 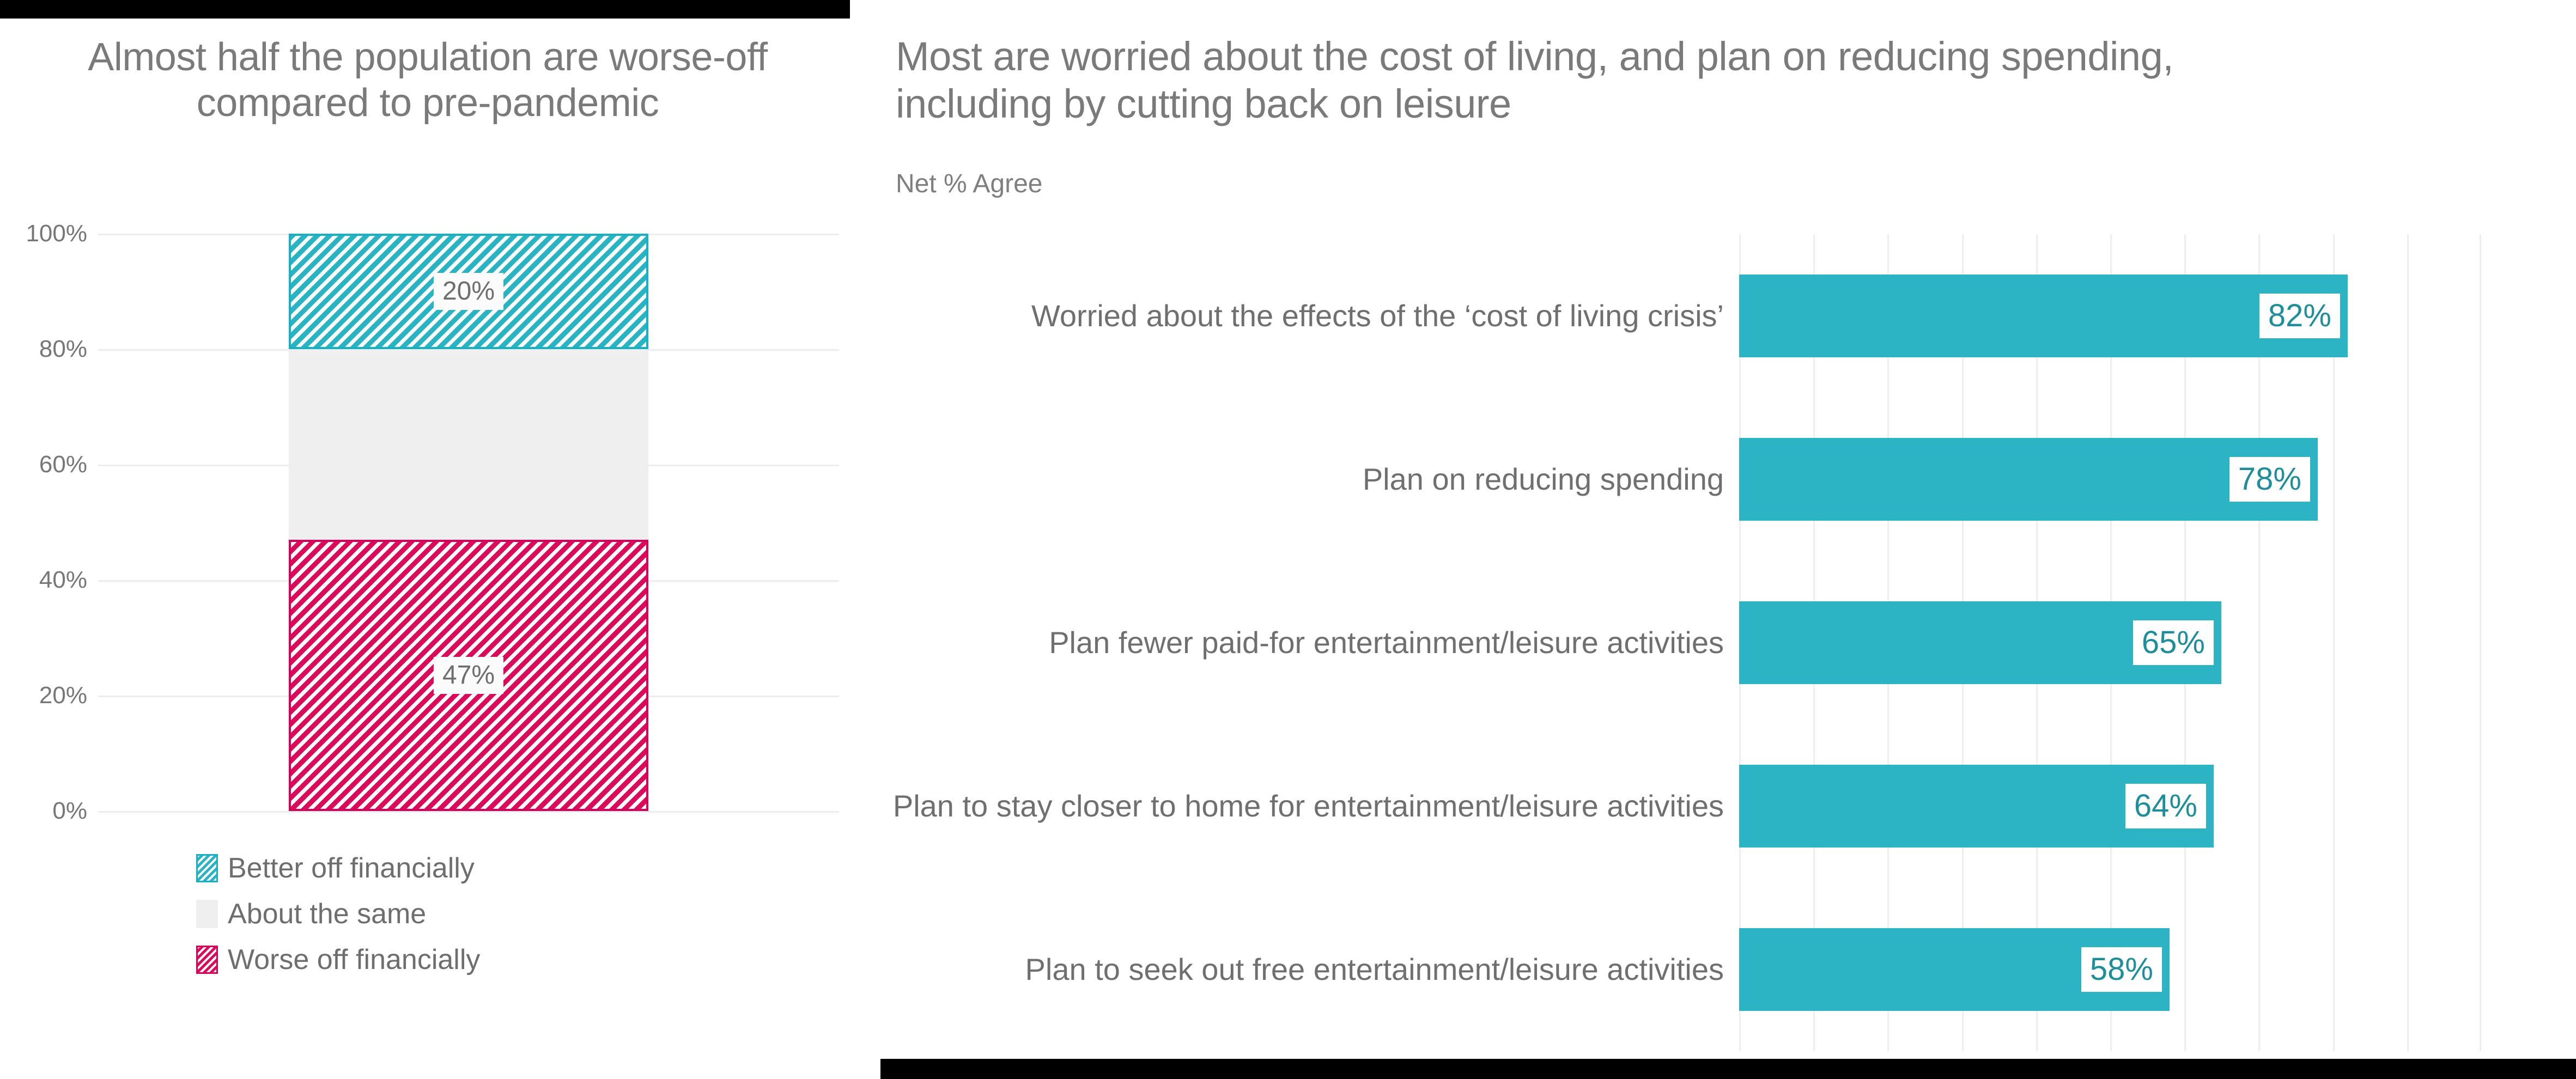 I want to click on category-label-reducing-spending: Plan on reducing spending, so click(x=1543, y=479).